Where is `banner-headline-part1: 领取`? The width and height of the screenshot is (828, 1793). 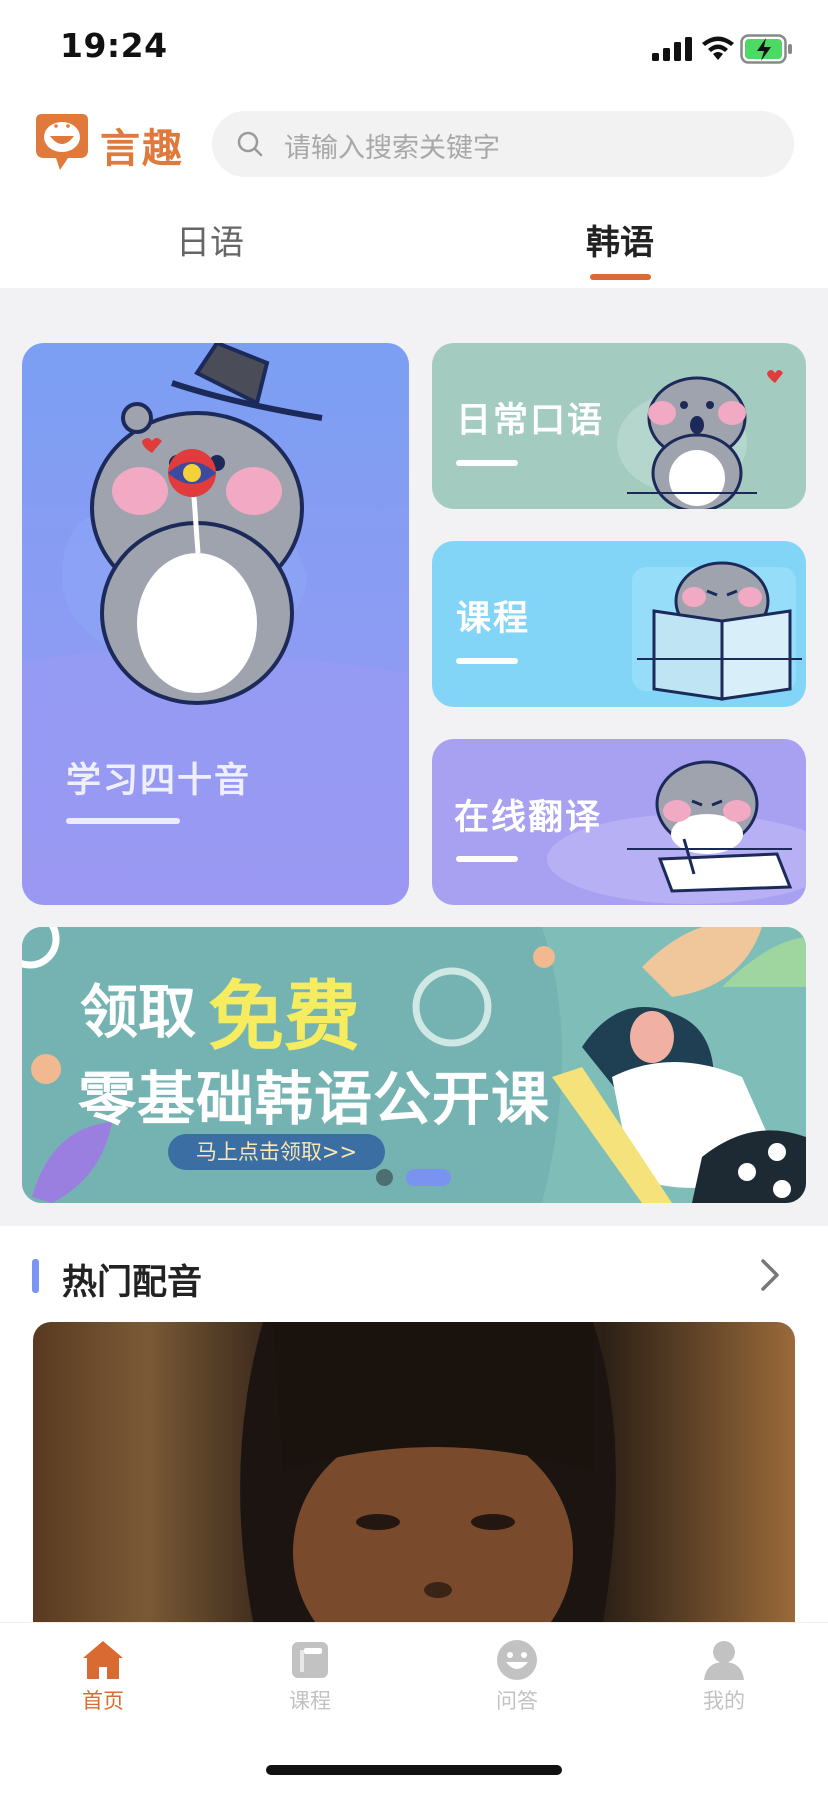 banner-headline-part1: 领取 is located at coordinates (138, 1012).